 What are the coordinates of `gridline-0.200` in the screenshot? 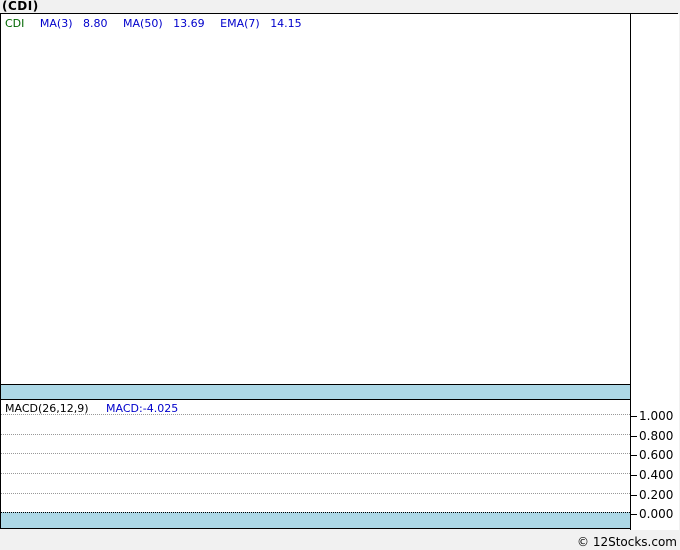 It's located at (315, 493).